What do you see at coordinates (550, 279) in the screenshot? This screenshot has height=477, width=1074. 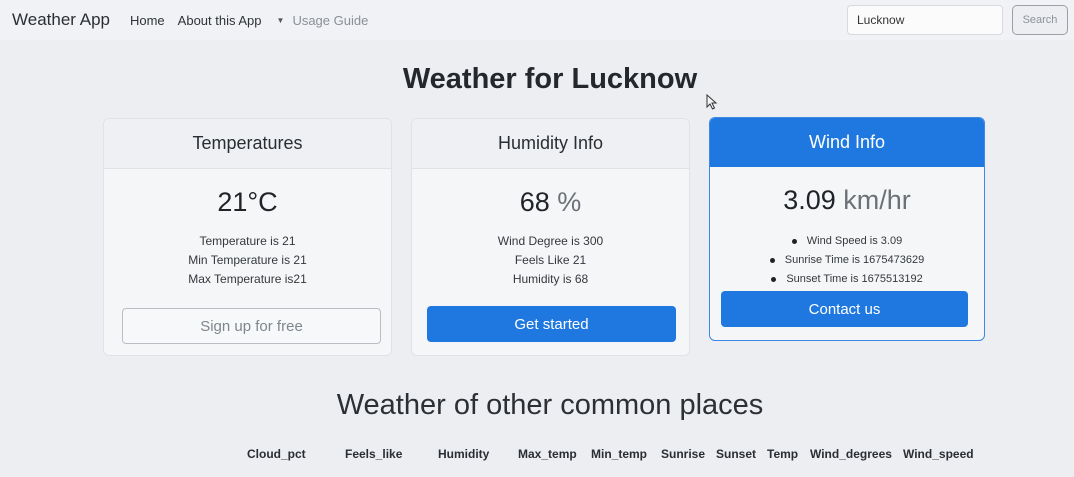 I see `humidity-line: Humidity is 68` at bounding box center [550, 279].